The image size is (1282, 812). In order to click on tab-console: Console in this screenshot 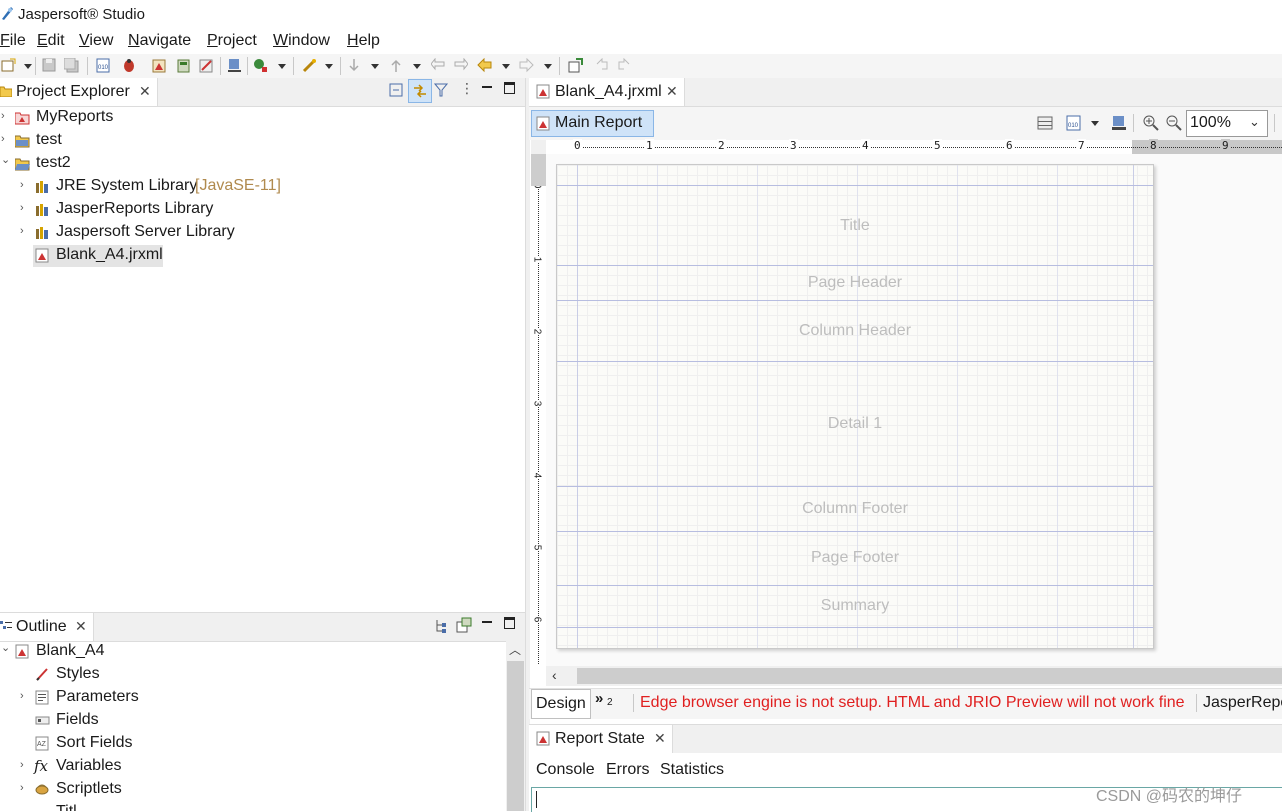, I will do `click(565, 770)`.